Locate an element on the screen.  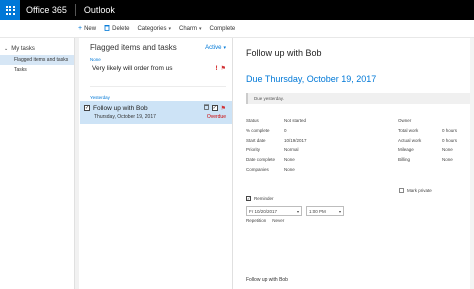
status-value: Not started is located at coordinates (341, 120).